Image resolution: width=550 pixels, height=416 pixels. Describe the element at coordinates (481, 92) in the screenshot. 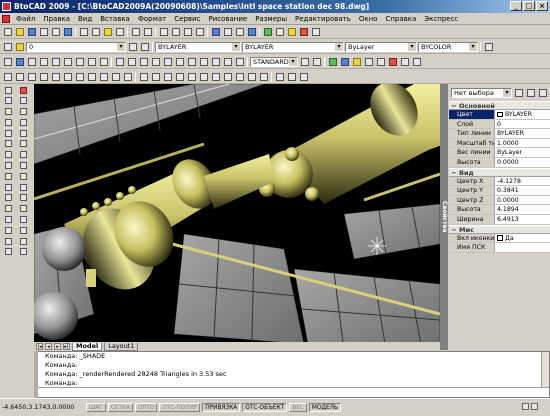

I see `selection-combo: Нет выбора` at that location.